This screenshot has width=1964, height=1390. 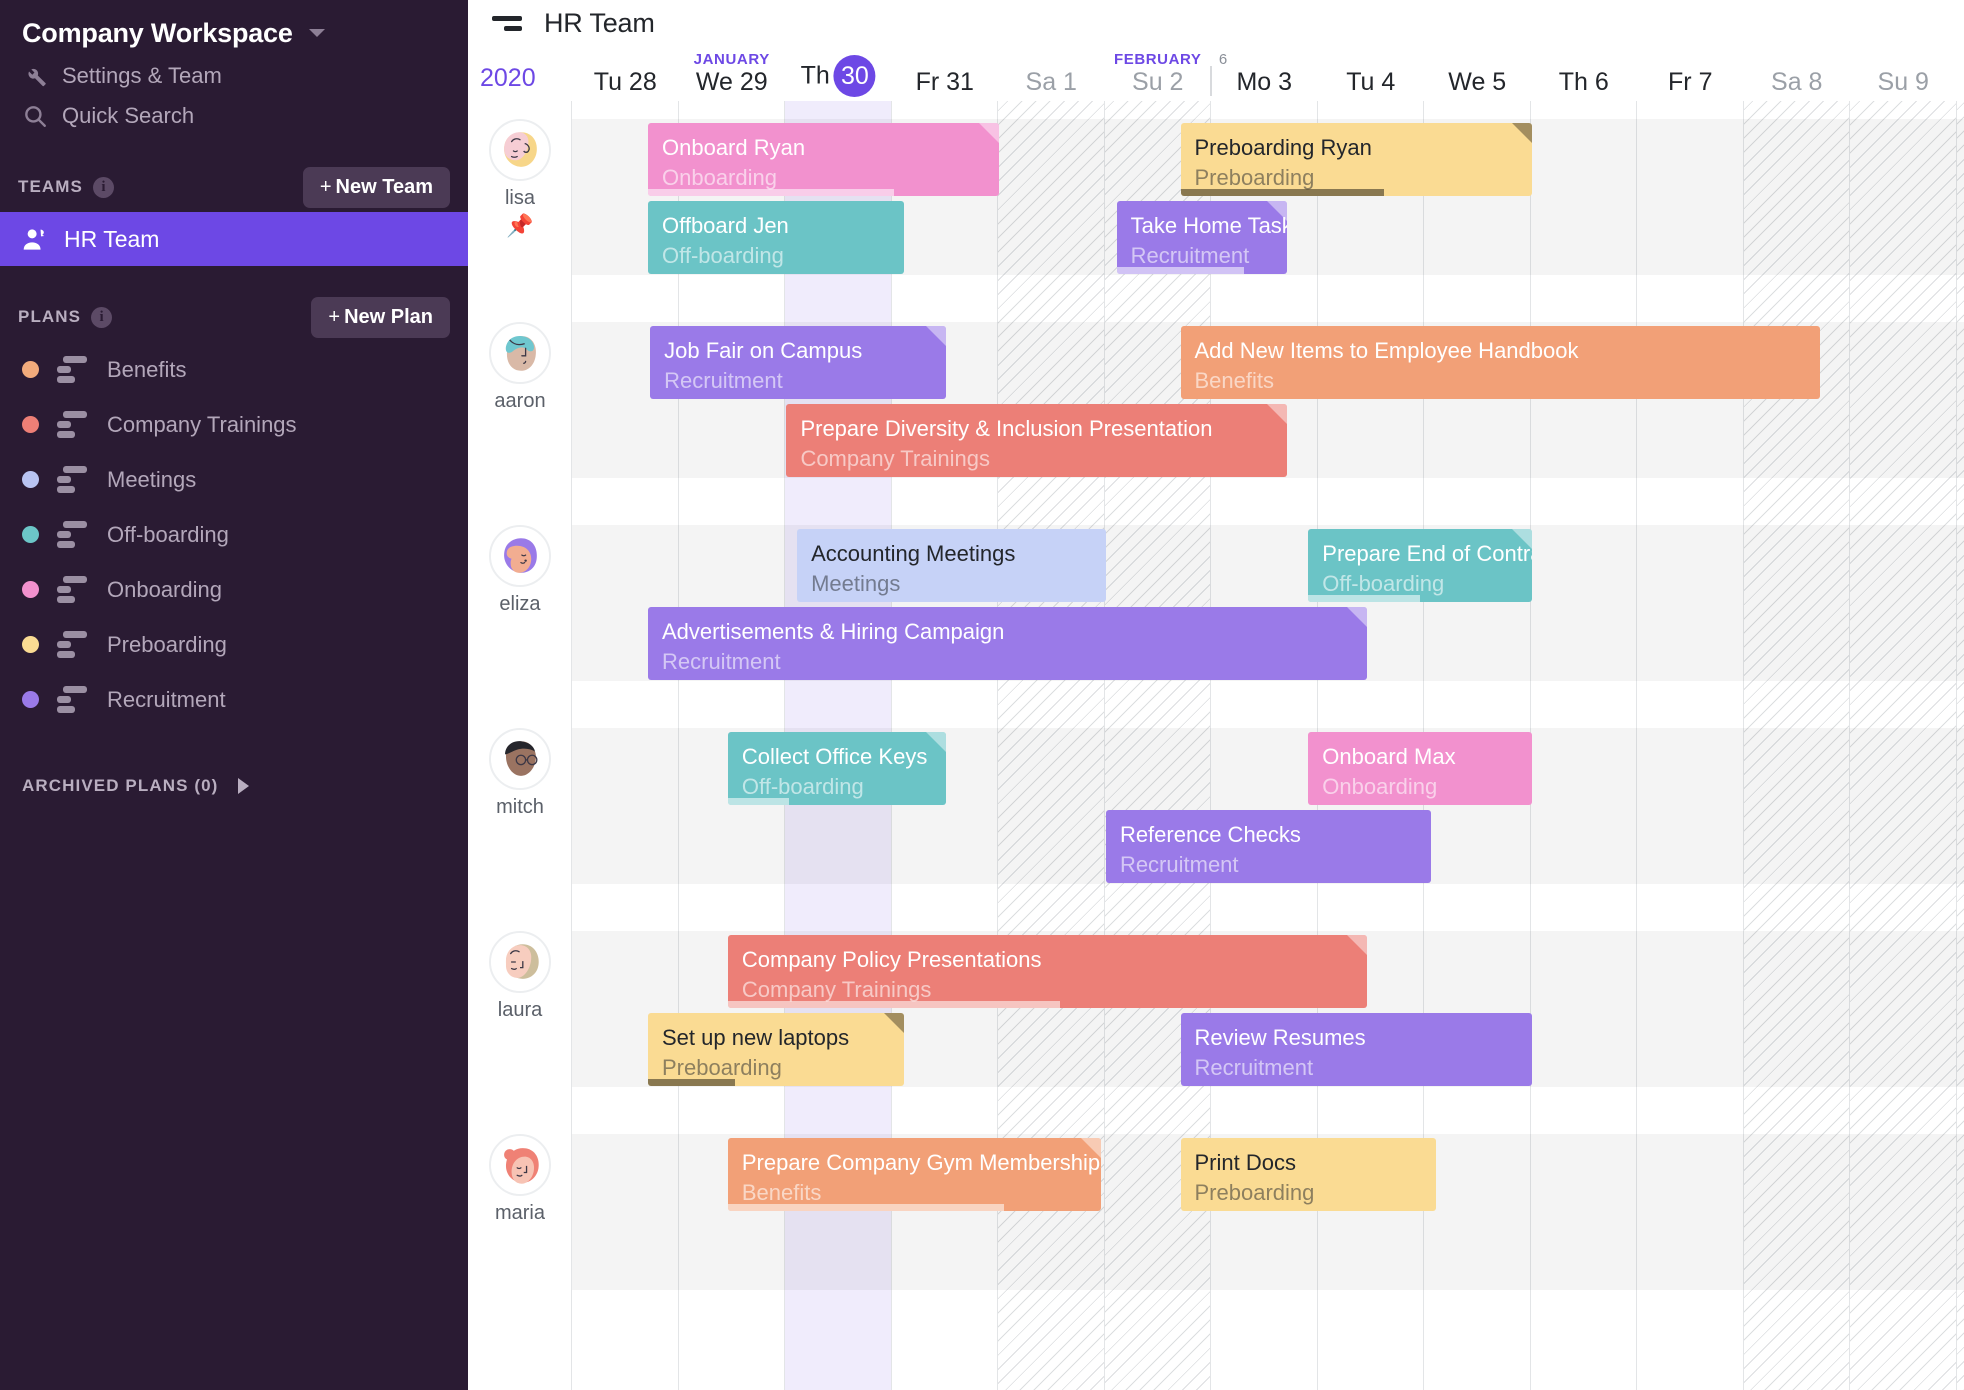 What do you see at coordinates (1370, 82) in the screenshot?
I see `timeline-day-7: Tu 4` at bounding box center [1370, 82].